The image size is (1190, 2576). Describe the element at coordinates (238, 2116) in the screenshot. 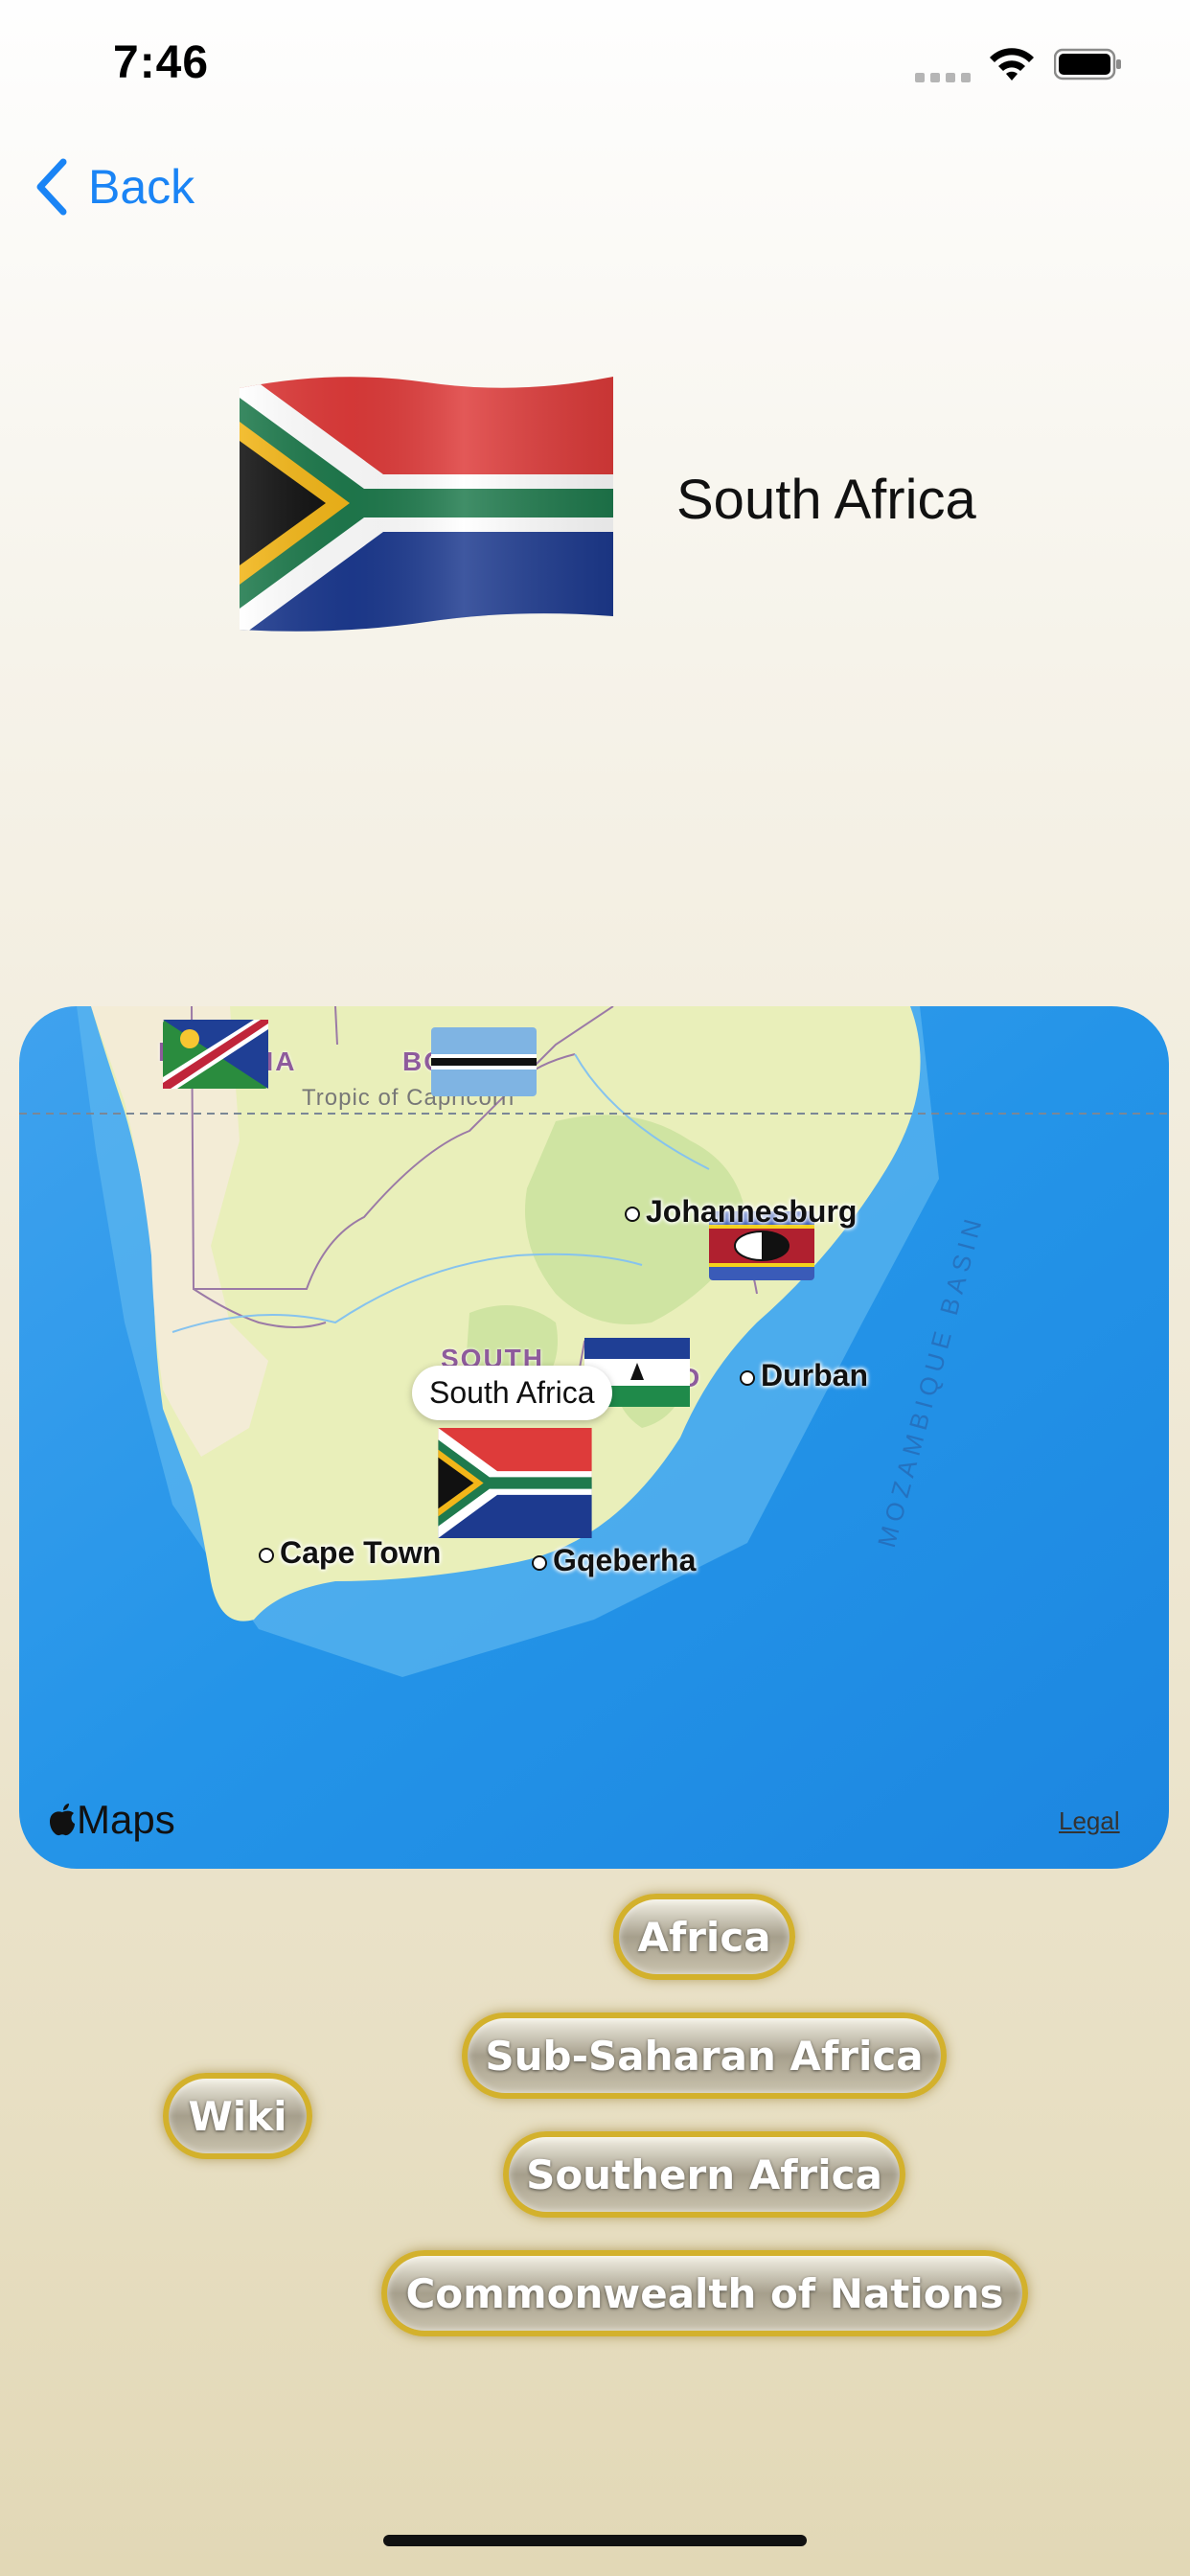

I see `wiki-button: Wiki` at that location.